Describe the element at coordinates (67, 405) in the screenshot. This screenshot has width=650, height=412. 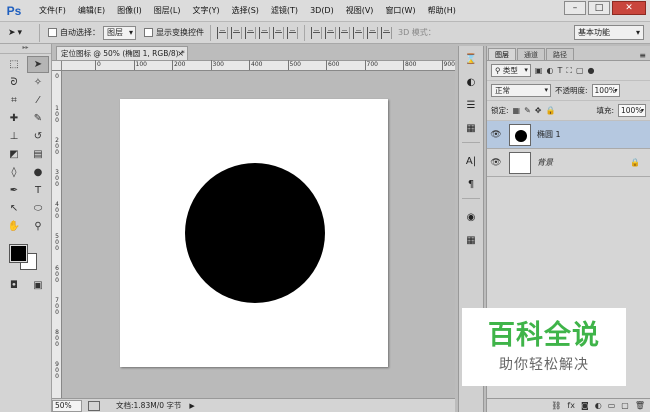
I see `zoom-level-field: 50%` at that location.